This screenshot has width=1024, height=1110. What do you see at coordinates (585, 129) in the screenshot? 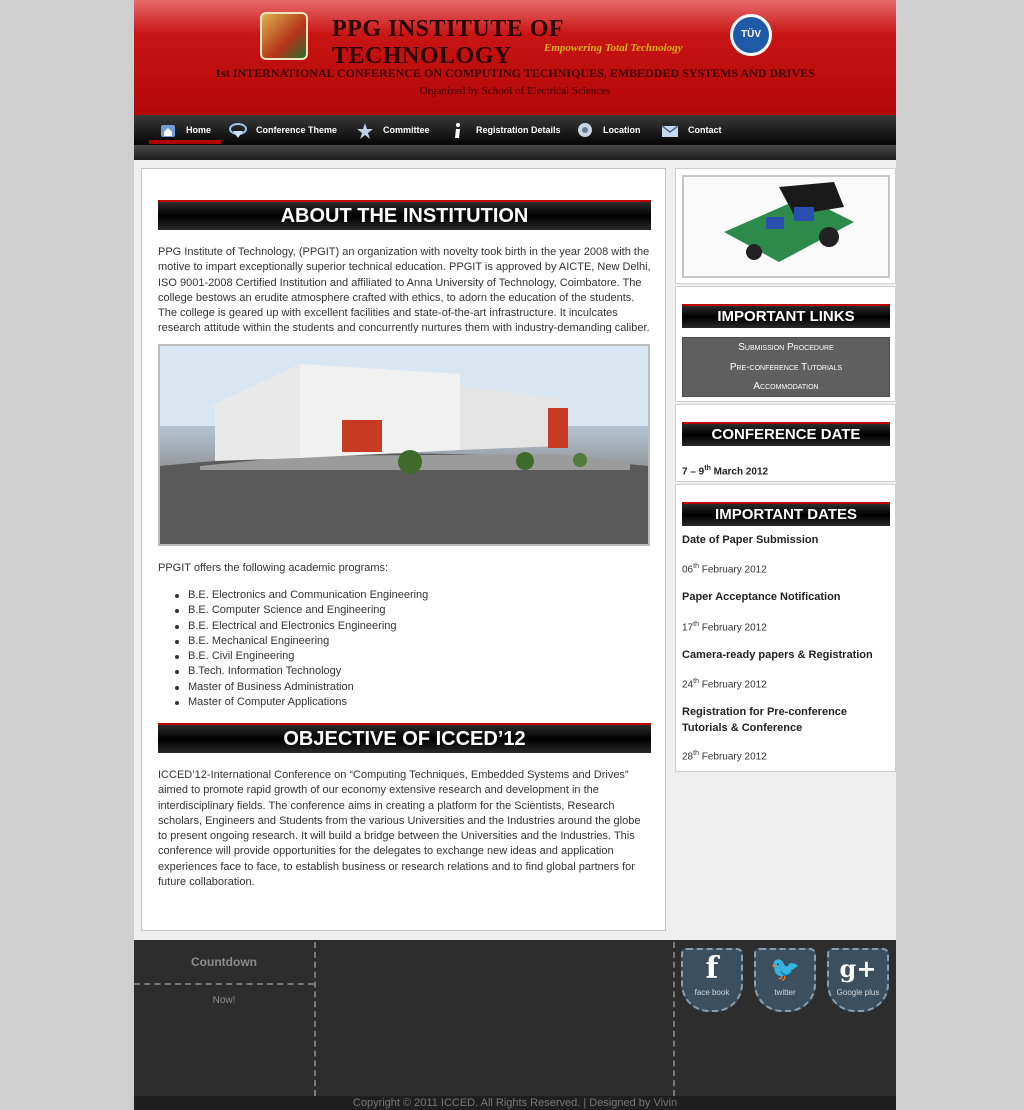
I see `map-pin-icon` at bounding box center [585, 129].